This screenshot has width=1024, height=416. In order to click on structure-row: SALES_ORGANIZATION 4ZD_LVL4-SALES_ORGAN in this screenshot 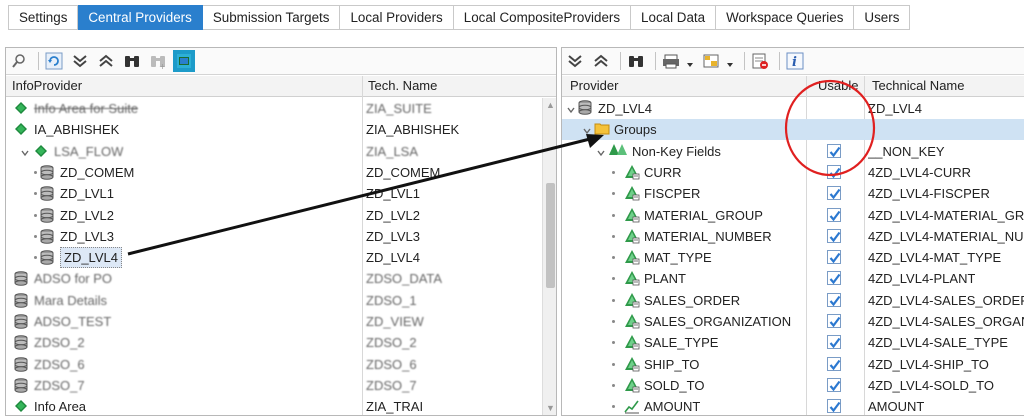, I will do `click(793, 321)`.